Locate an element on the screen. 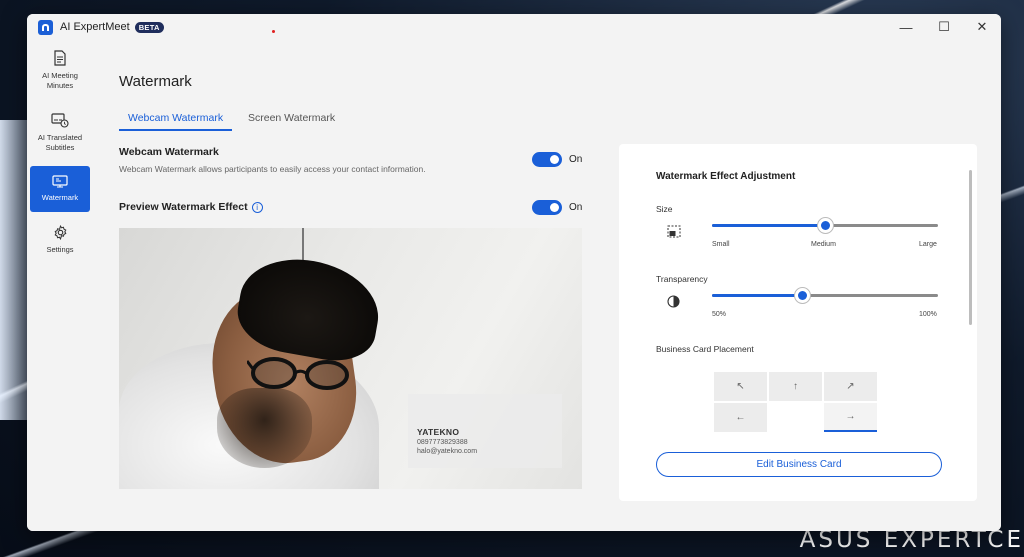  placement-label: Business Card Placement is located at coordinates (705, 349).